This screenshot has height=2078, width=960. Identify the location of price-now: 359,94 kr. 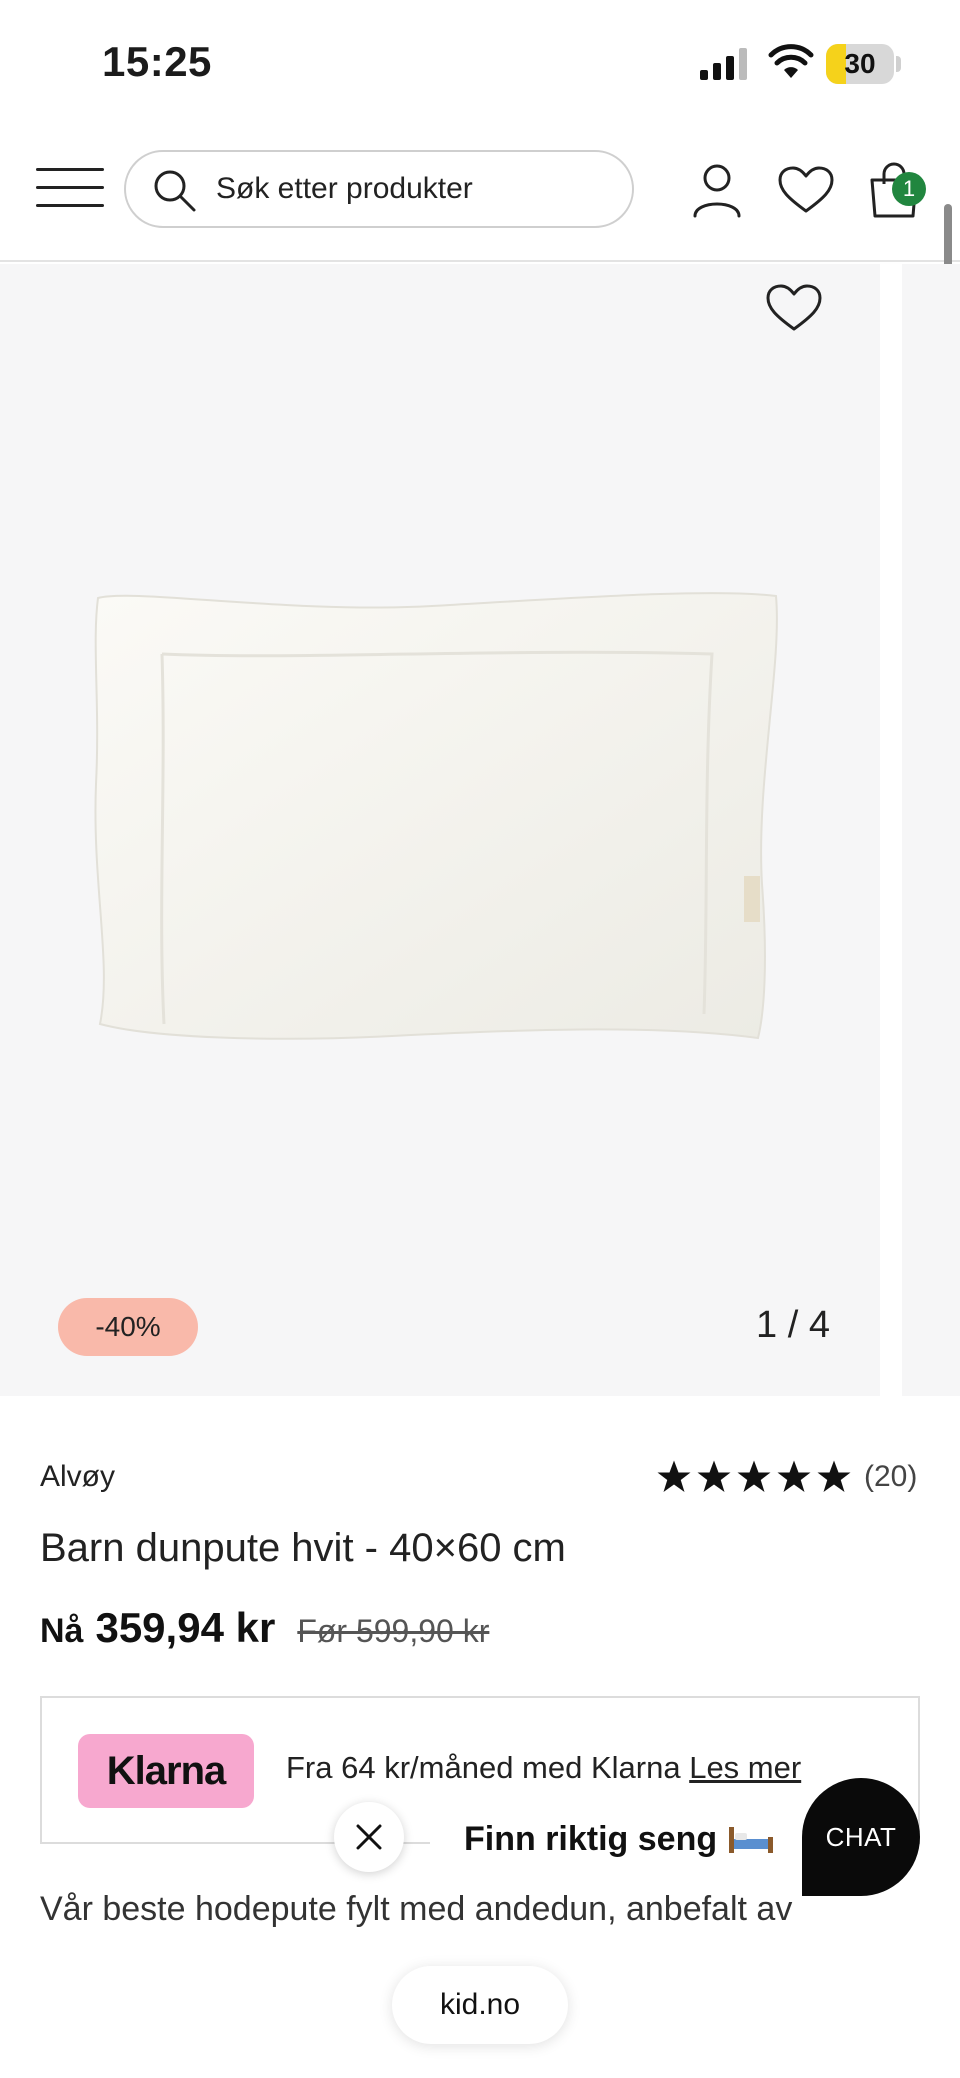
(185, 1627).